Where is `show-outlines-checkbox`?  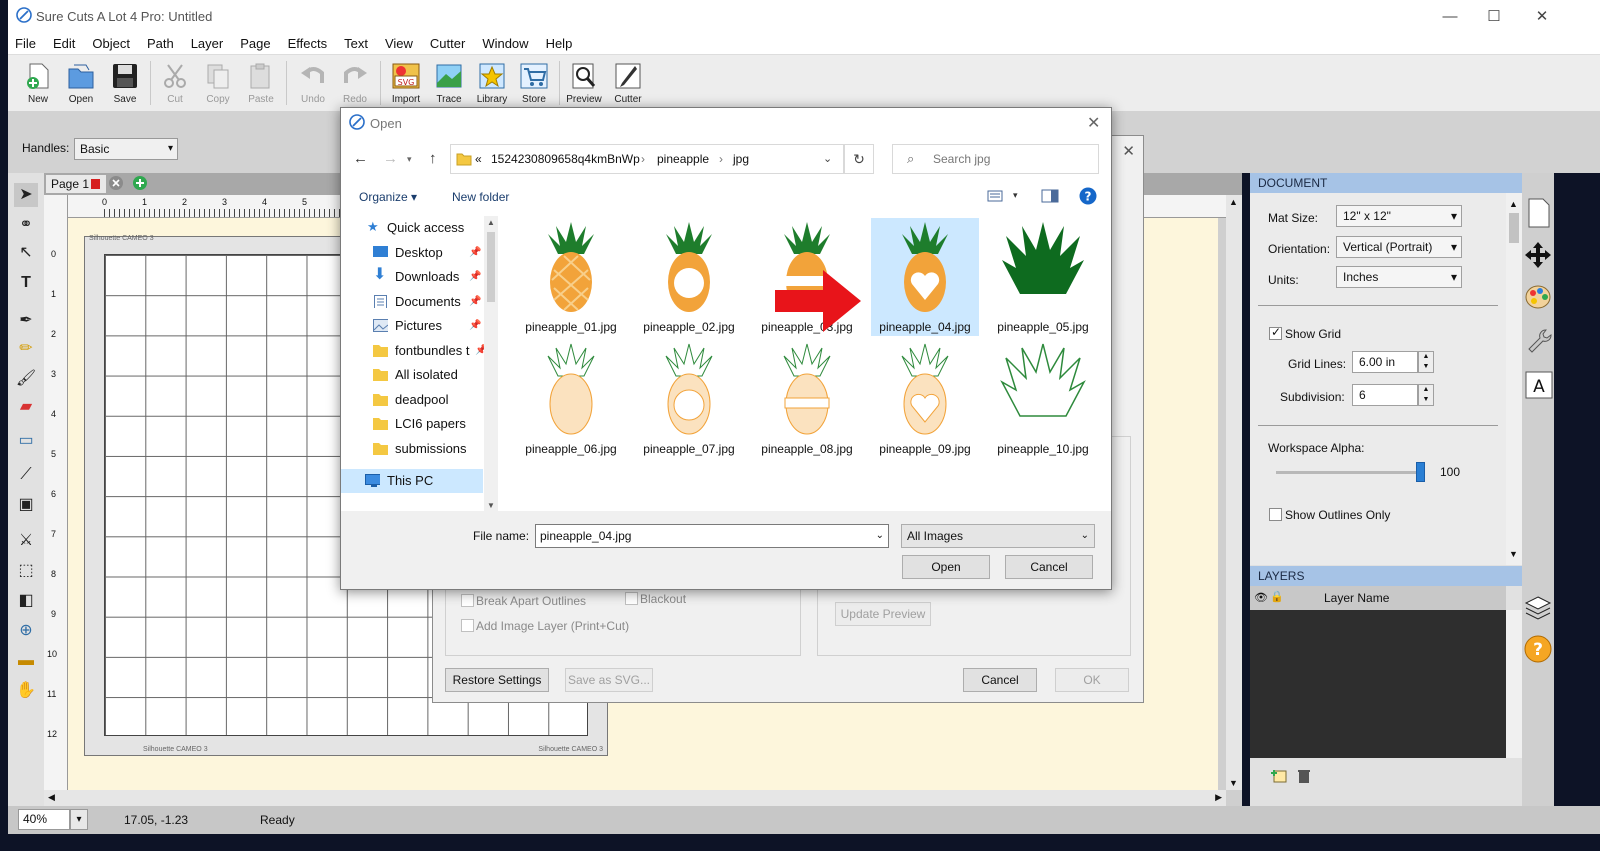 show-outlines-checkbox is located at coordinates (1275, 514).